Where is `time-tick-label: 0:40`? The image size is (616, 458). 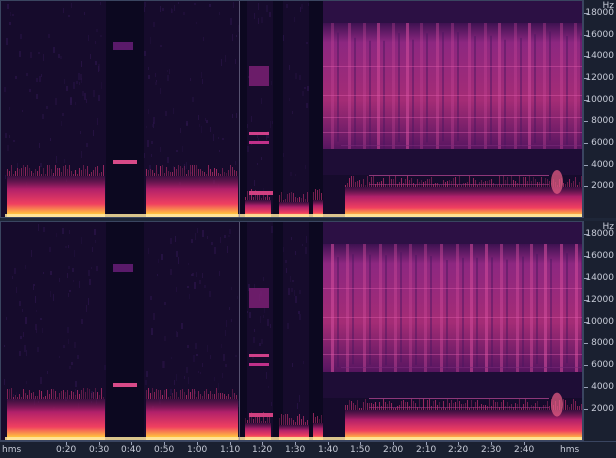
time-tick-label: 0:40 is located at coordinates (131, 450).